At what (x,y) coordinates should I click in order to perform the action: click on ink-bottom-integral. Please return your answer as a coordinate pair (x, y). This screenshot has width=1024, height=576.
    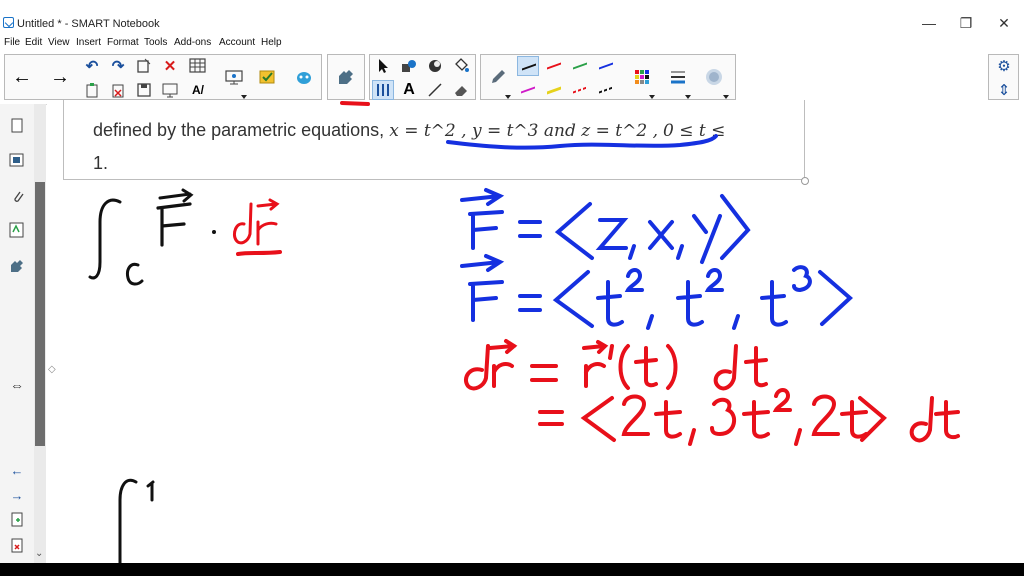
    Looking at the image, I should click on (136, 520).